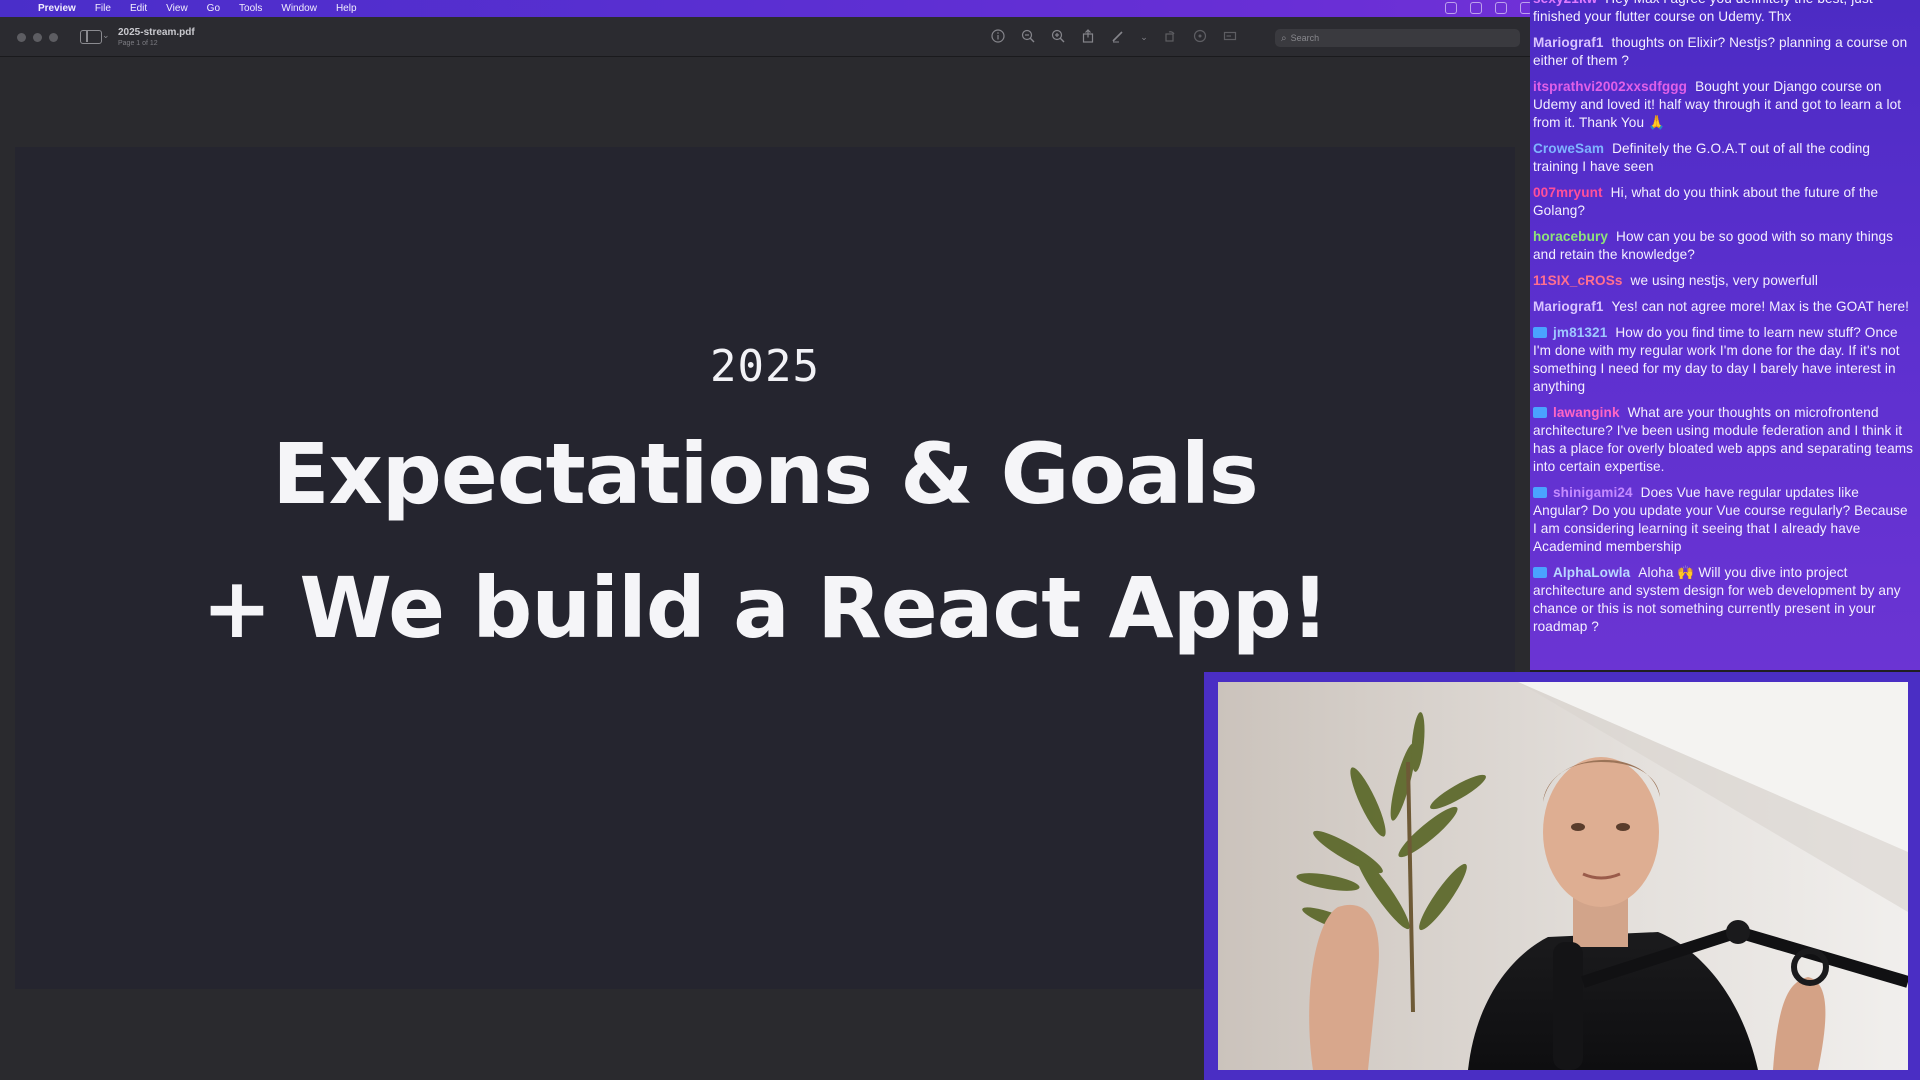 The height and width of the screenshot is (1080, 1920). What do you see at coordinates (765, 366) in the screenshot?
I see `slide-year: 2025` at bounding box center [765, 366].